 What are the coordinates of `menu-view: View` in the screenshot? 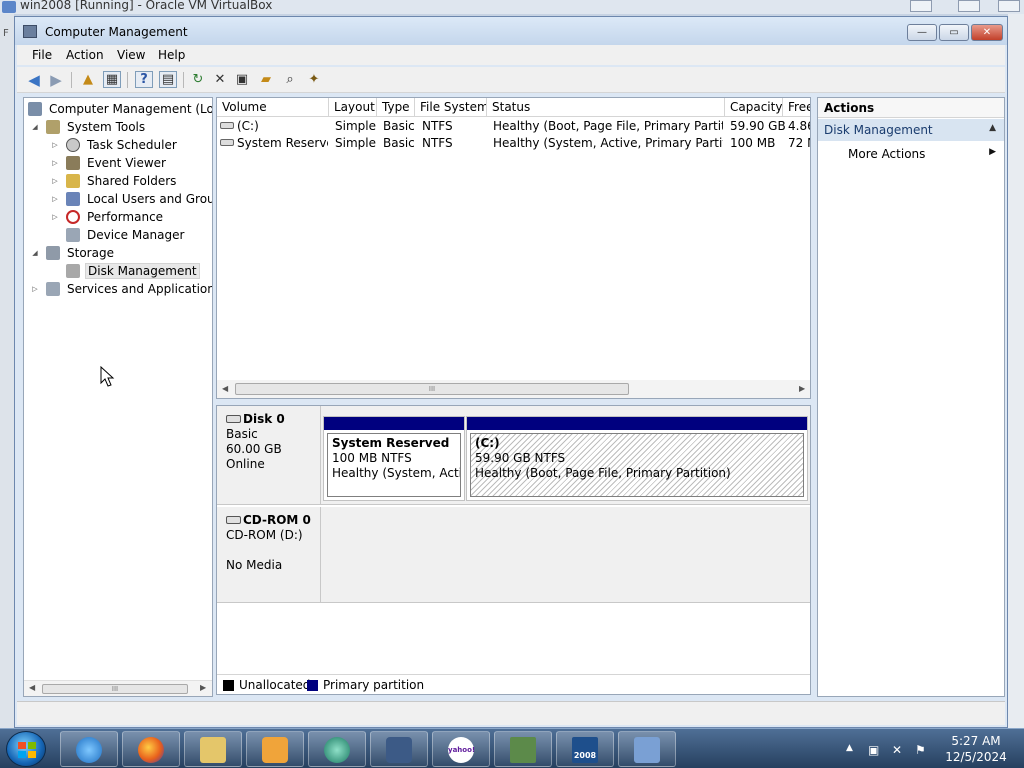 It's located at (131, 55).